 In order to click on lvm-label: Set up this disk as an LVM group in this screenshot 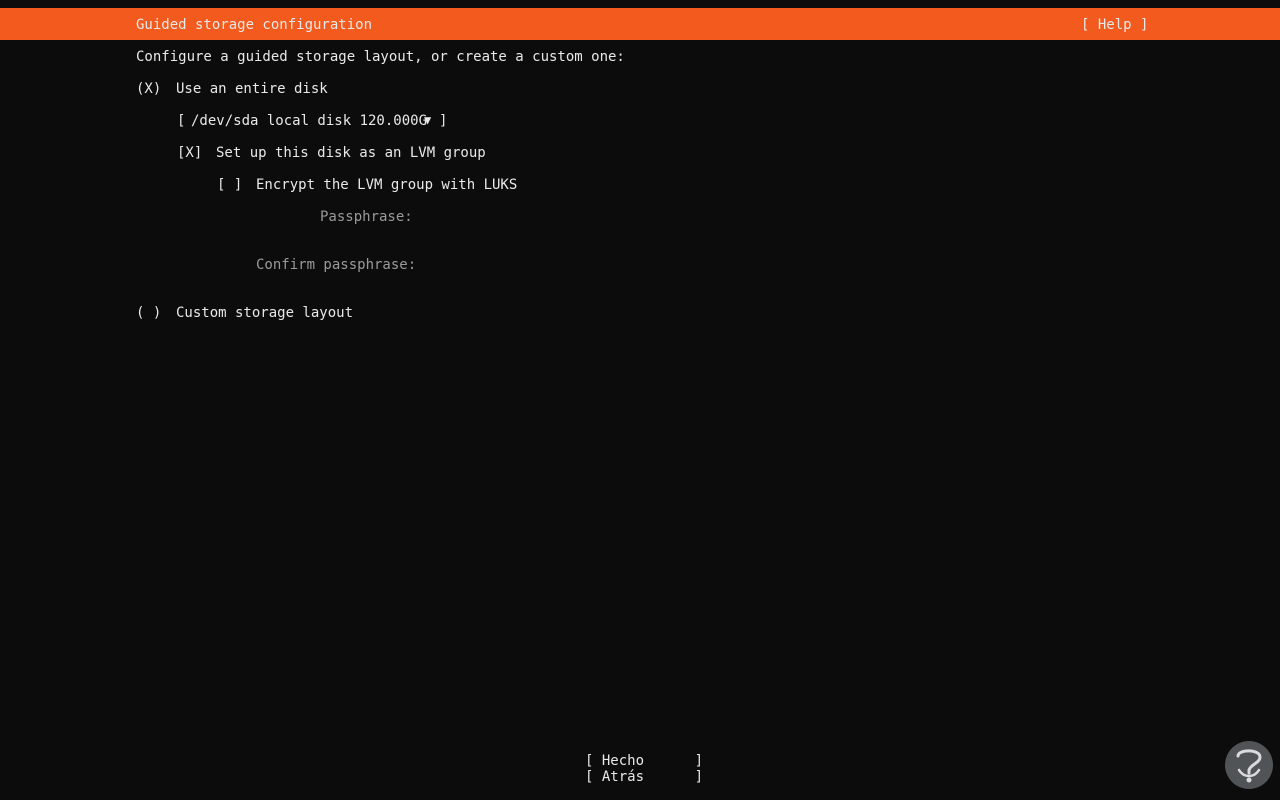, I will do `click(351, 153)`.